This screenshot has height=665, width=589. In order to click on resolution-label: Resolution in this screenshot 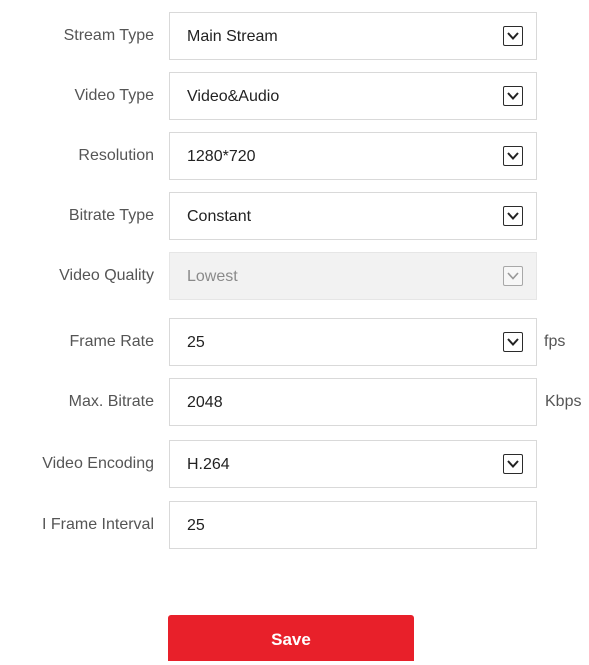, I will do `click(116, 155)`.